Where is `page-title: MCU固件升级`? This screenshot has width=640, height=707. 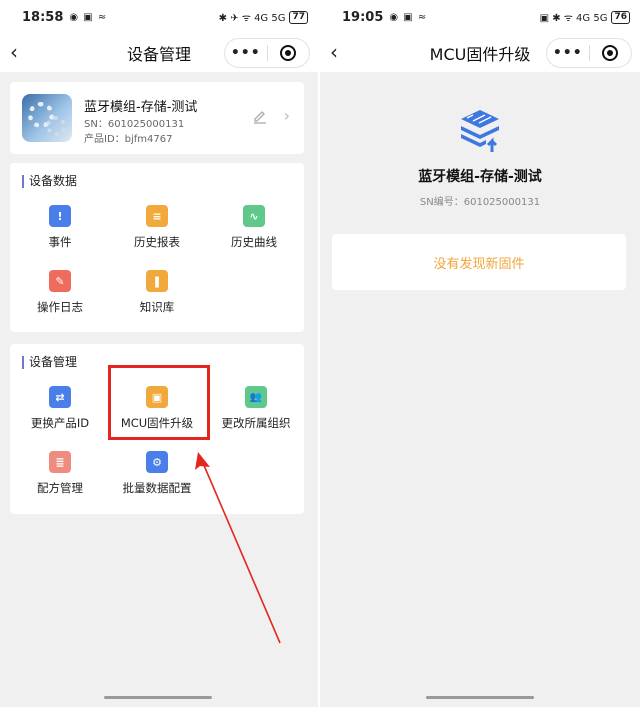
page-title: MCU固件升级 is located at coordinates (480, 54).